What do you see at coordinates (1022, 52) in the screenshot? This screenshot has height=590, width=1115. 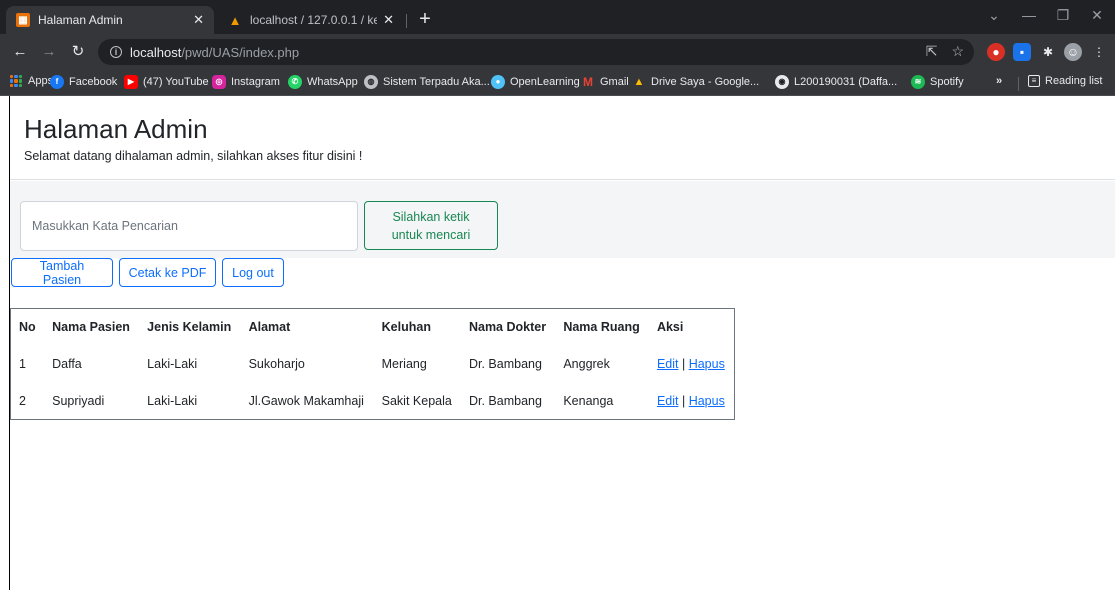 I see `extension-translate-icon: ▪` at bounding box center [1022, 52].